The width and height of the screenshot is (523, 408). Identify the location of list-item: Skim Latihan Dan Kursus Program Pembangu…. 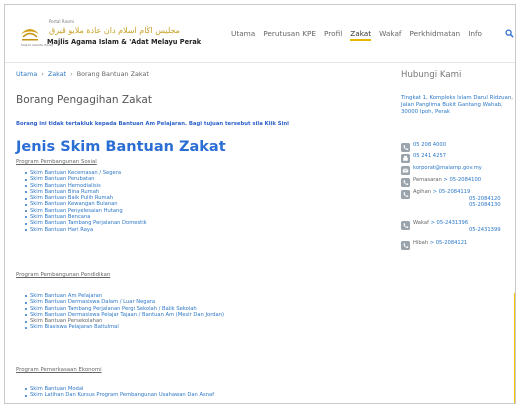
(119, 395).